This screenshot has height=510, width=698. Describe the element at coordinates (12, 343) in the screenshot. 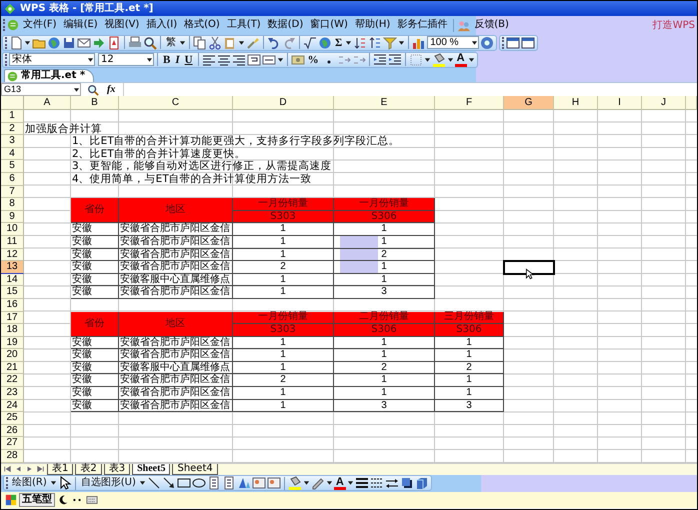

I see `row-header: 19` at that location.